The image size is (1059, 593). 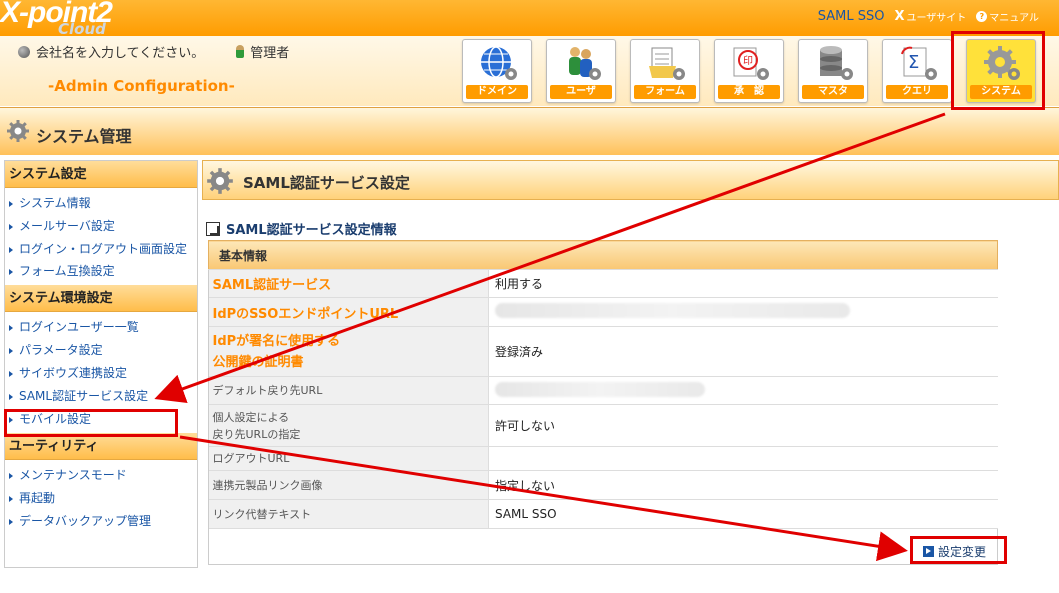 What do you see at coordinates (120, 53) in the screenshot?
I see `company-name: 会社名を入力してください。` at bounding box center [120, 53].